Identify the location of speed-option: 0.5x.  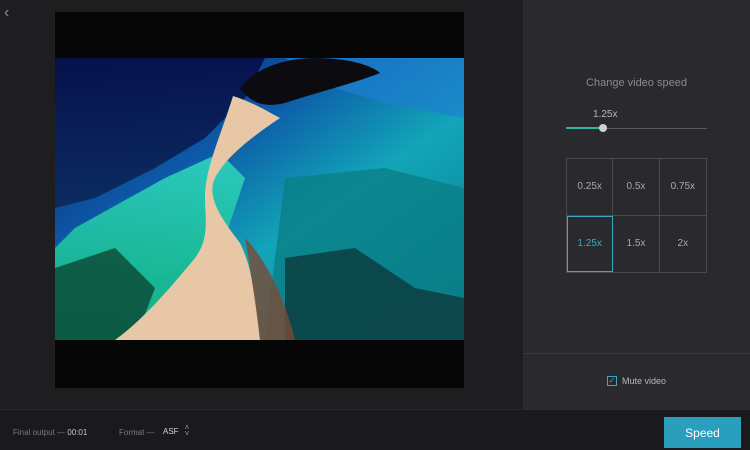
(636, 187).